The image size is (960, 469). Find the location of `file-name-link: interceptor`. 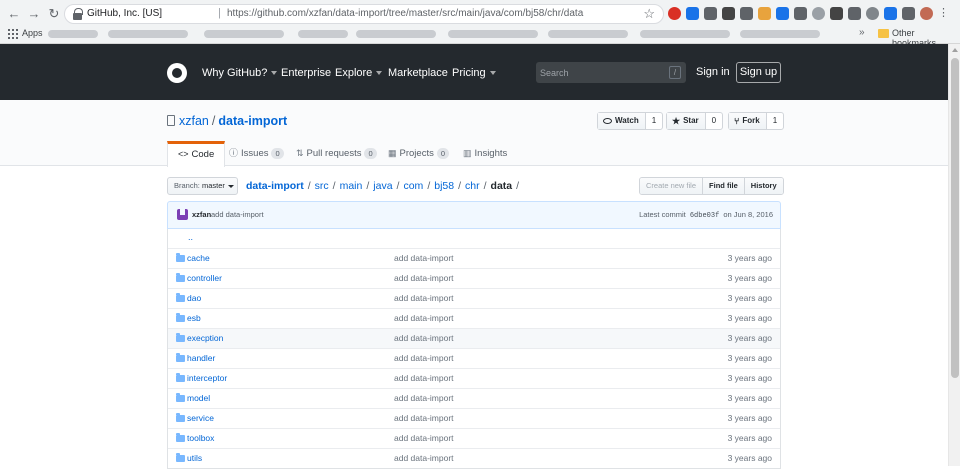

file-name-link: interceptor is located at coordinates (207, 378).